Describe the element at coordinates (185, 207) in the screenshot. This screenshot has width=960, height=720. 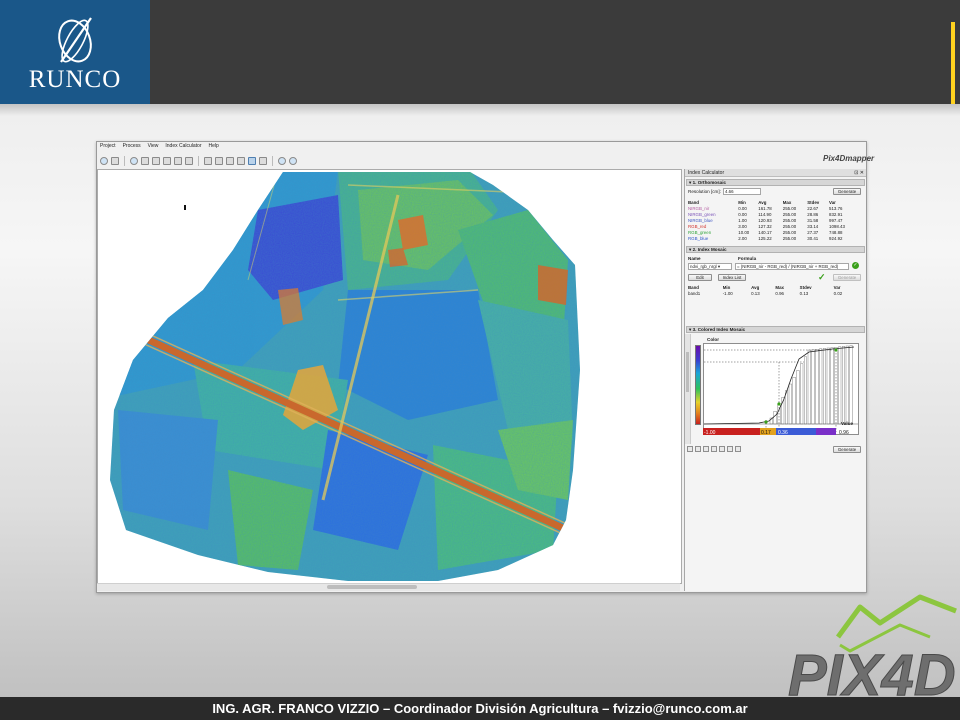
I see `map-cursor` at that location.